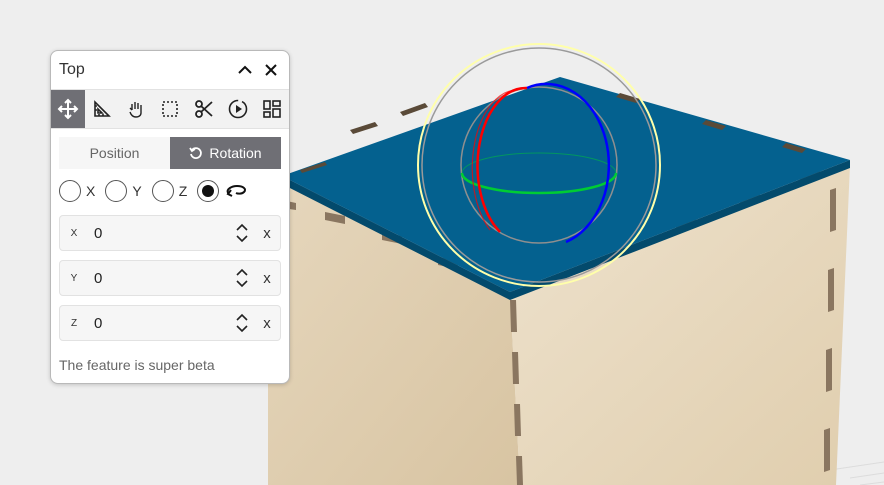 The height and width of the screenshot is (485, 884). What do you see at coordinates (68, 109) in the screenshot?
I see `move-arrows-icon` at bounding box center [68, 109].